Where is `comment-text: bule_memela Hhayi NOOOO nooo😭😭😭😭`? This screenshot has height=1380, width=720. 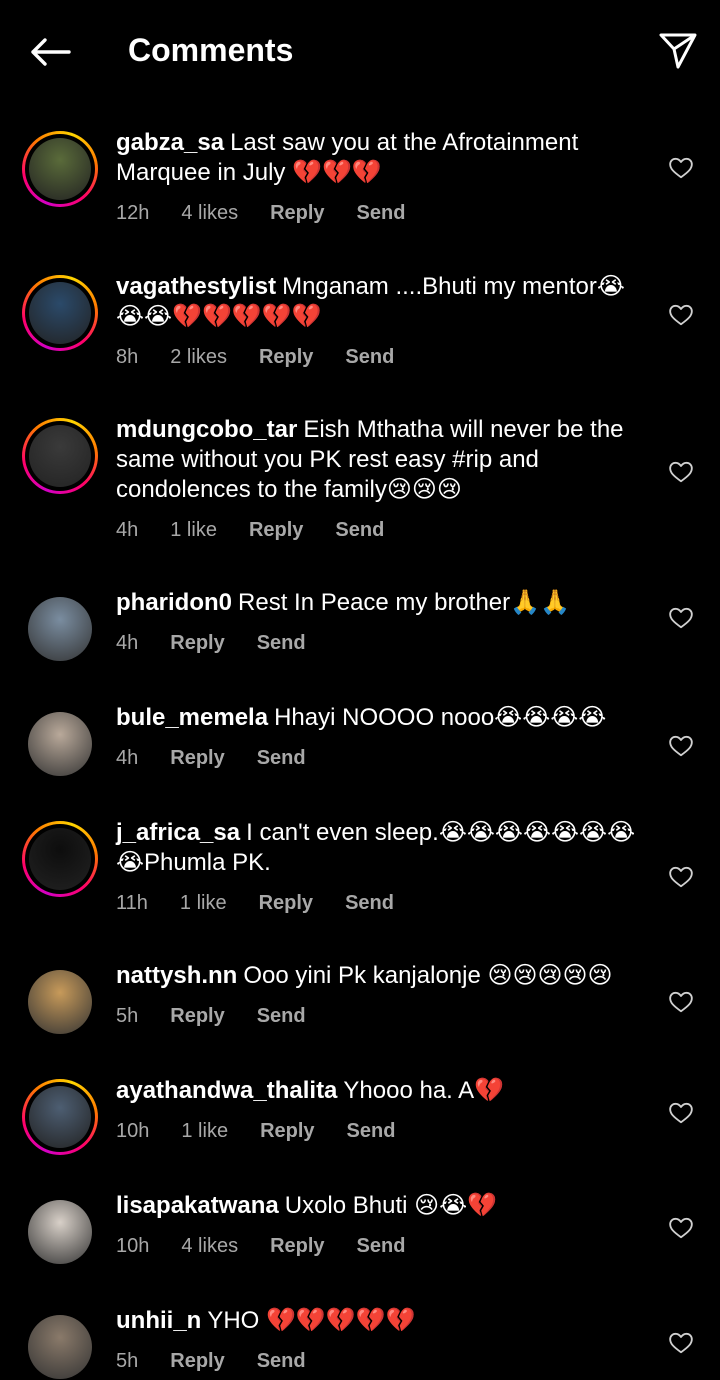
comment-text: bule_memela Hhayi NOOOO nooo😭😭😭😭 is located at coordinates (383, 718).